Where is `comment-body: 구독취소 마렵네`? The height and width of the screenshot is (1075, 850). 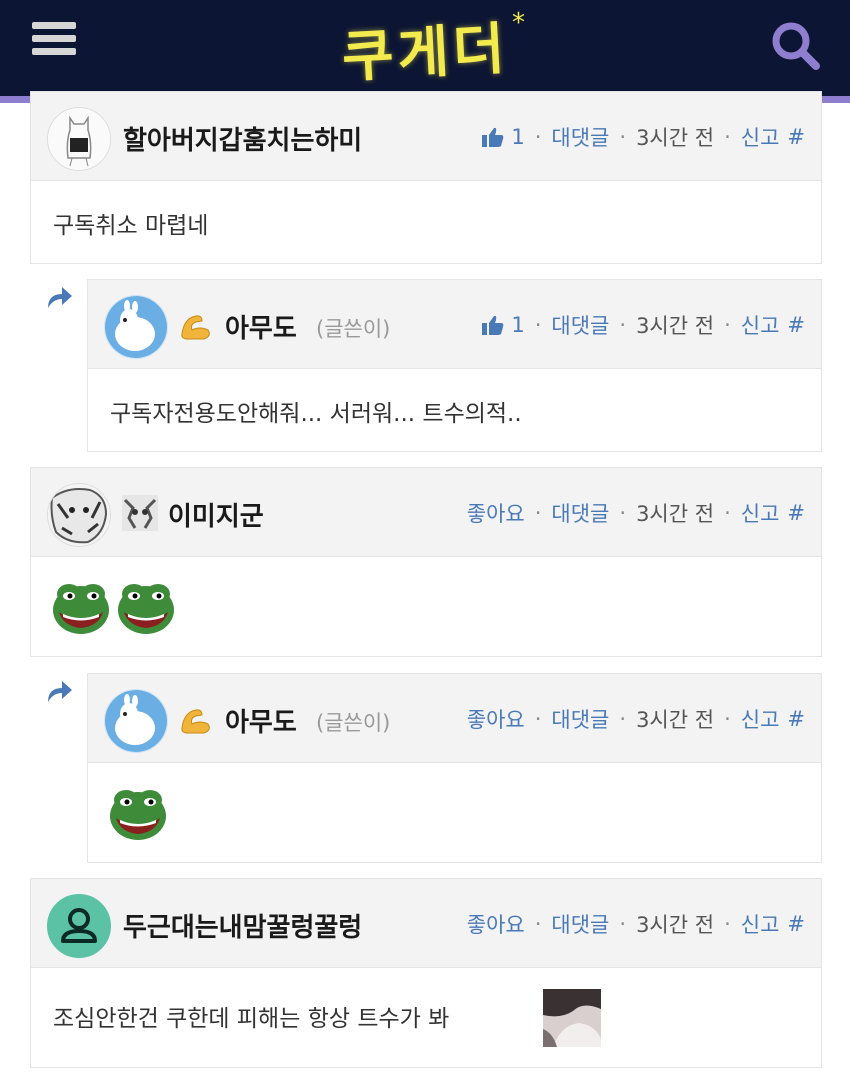 comment-body: 구독취소 마렵네 is located at coordinates (426, 221).